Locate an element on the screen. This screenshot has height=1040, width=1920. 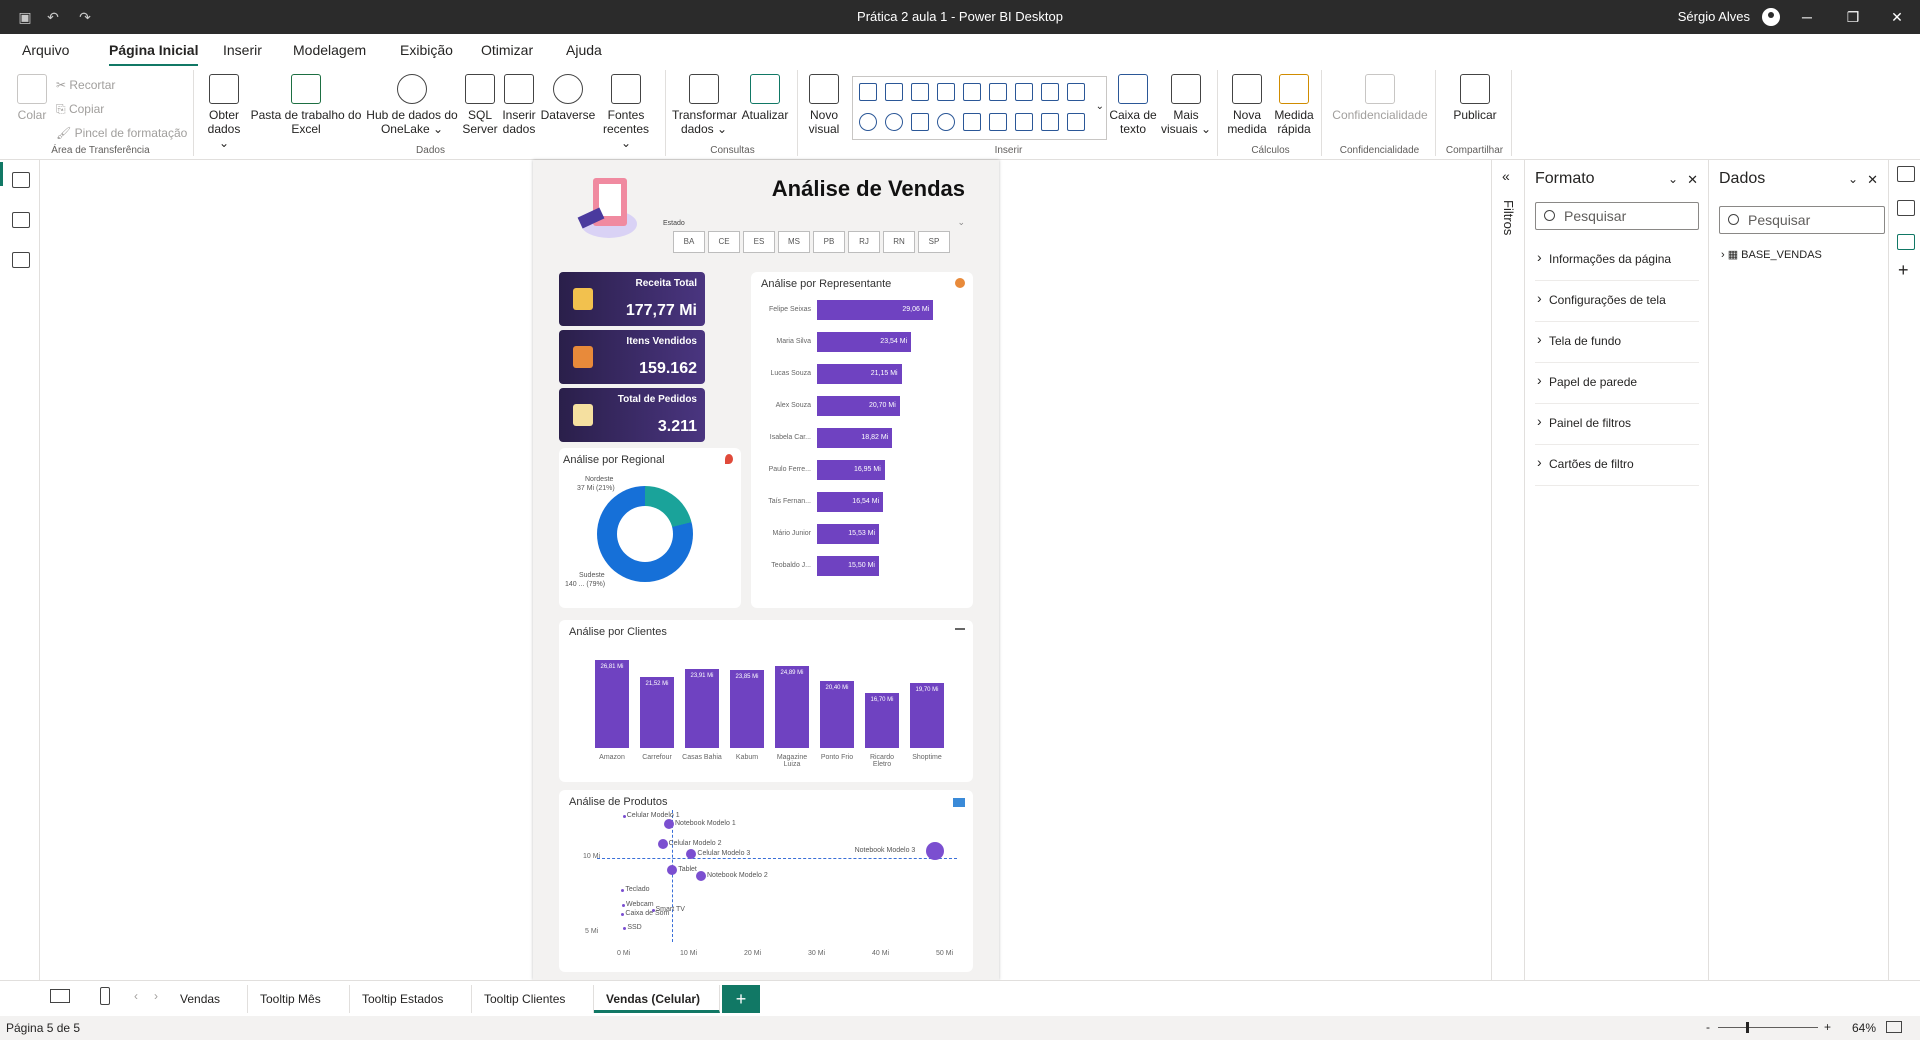
bar: 23,85 Mi is located at coordinates (747, 708).